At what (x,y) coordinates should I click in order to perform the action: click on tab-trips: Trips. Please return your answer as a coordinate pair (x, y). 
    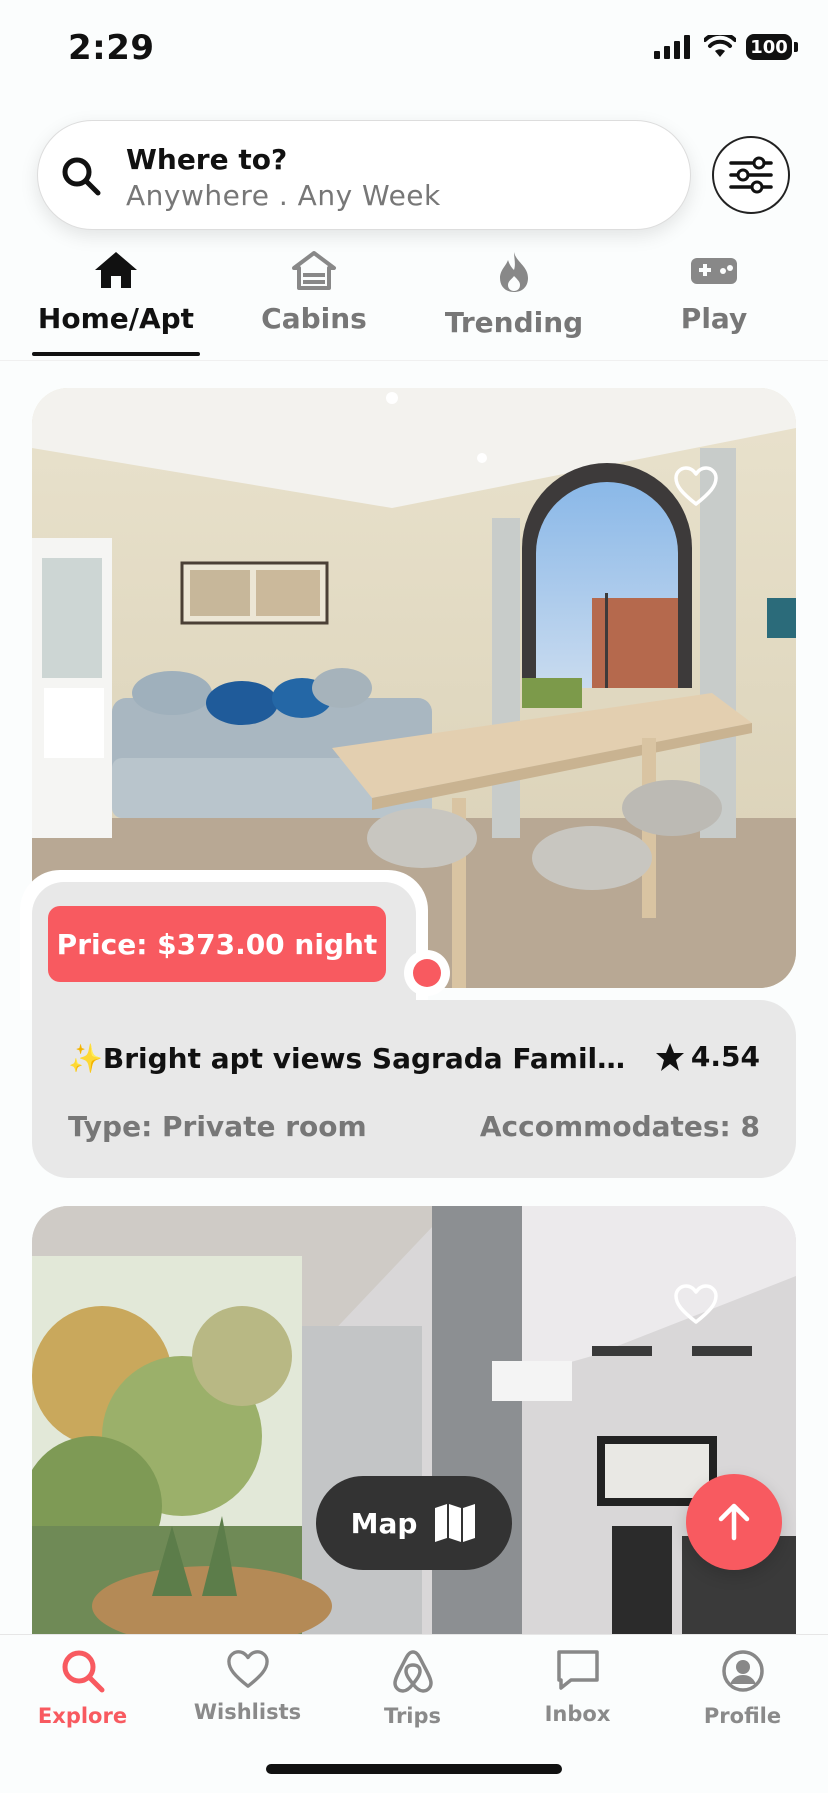
    Looking at the image, I should click on (412, 1688).